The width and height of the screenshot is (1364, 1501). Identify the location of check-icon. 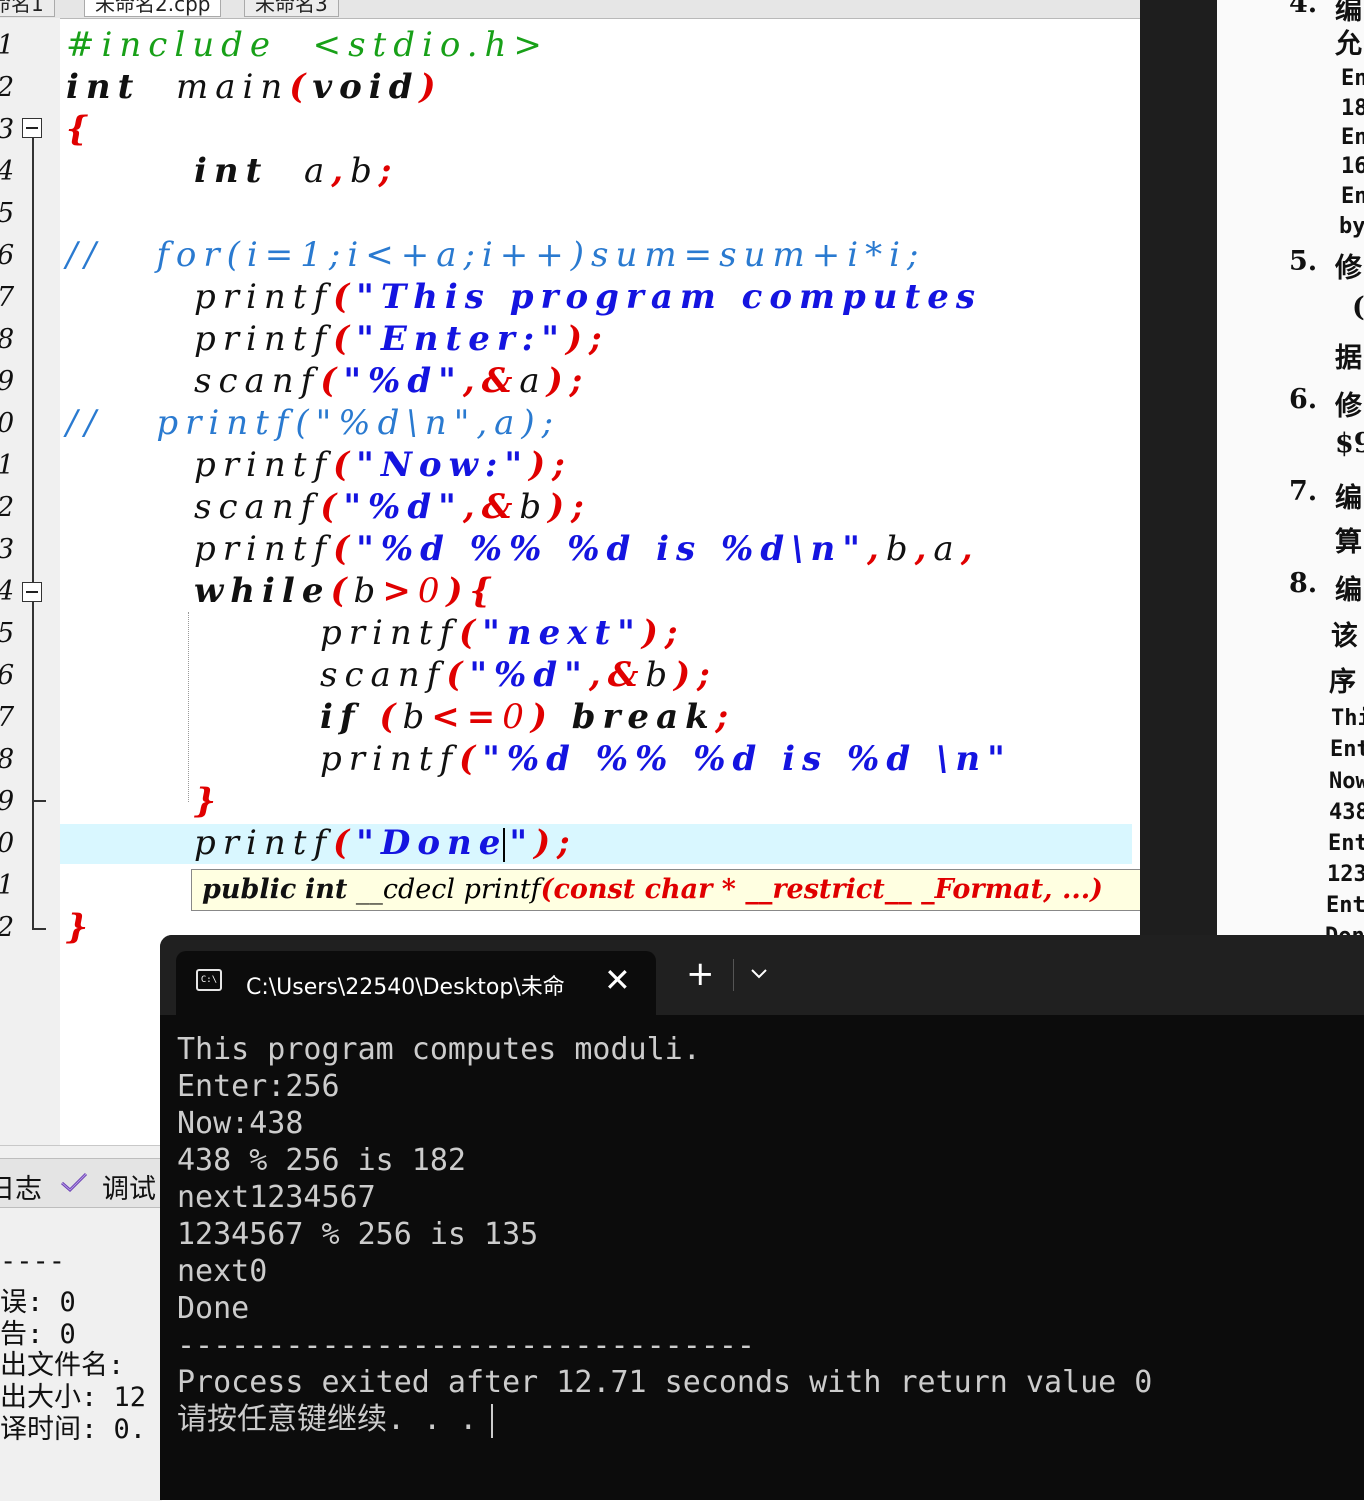
(74, 1182).